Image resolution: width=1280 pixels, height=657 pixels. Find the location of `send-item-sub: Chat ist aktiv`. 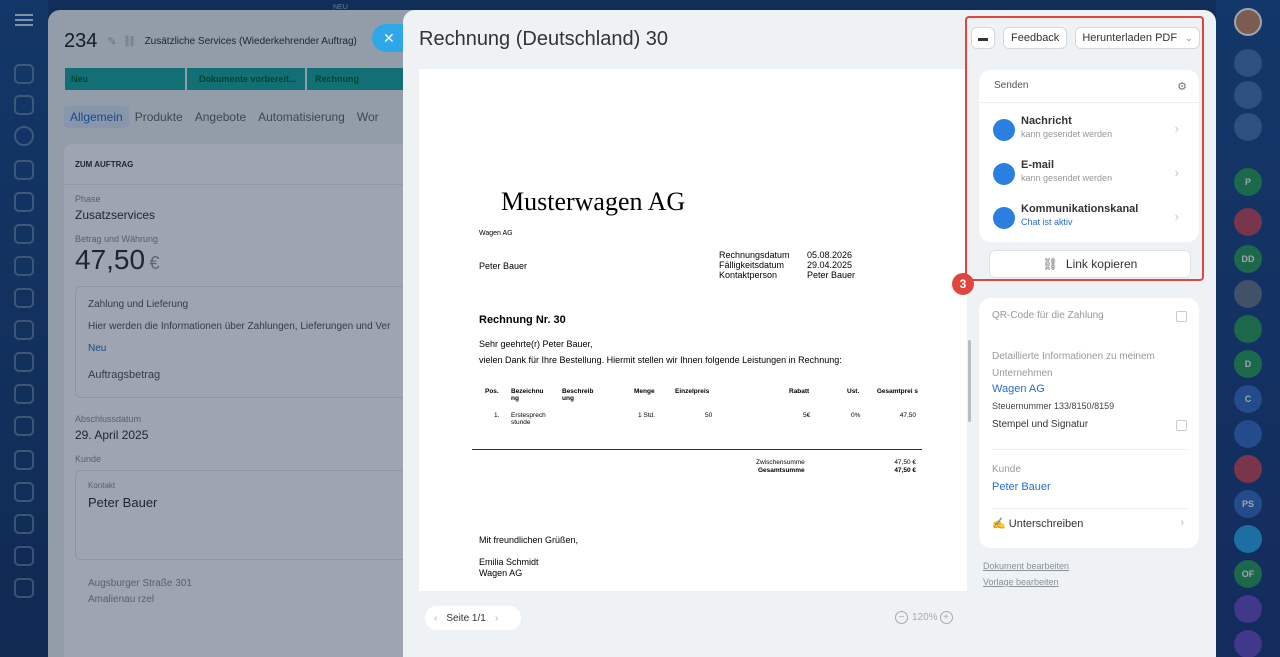

send-item-sub: Chat ist aktiv is located at coordinates (1047, 222).